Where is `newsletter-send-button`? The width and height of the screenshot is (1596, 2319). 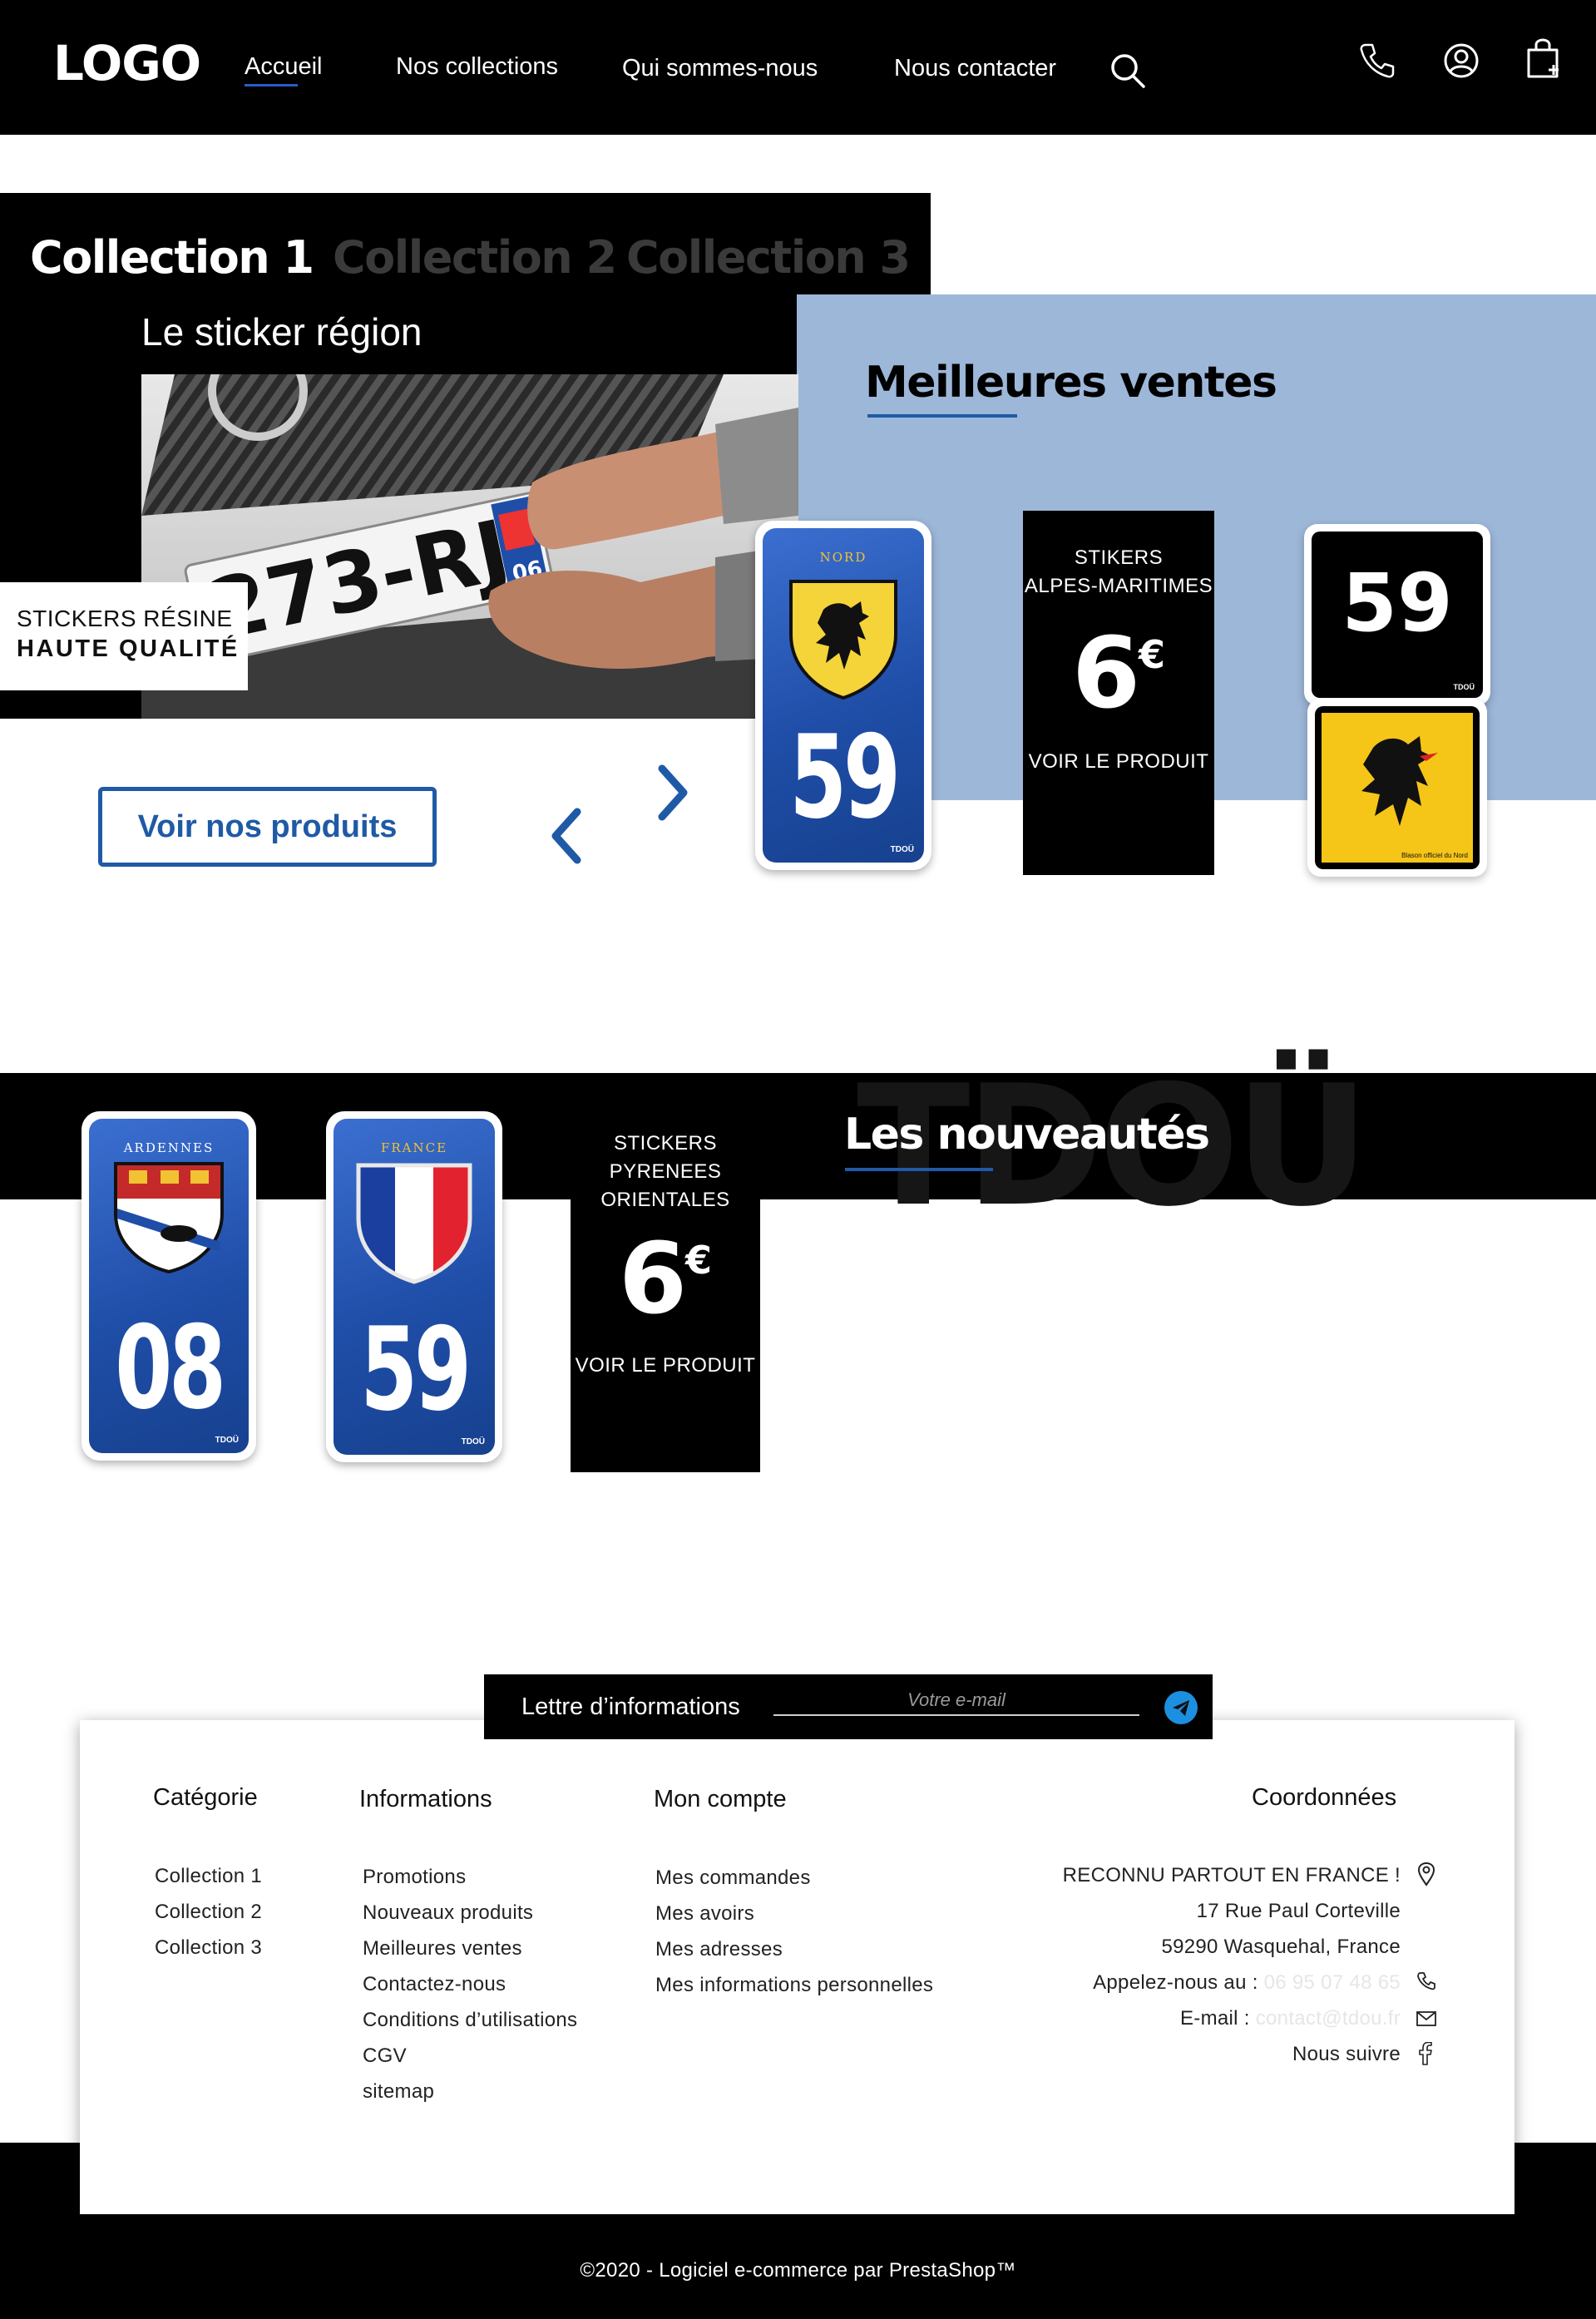 newsletter-send-button is located at coordinates (1181, 1708).